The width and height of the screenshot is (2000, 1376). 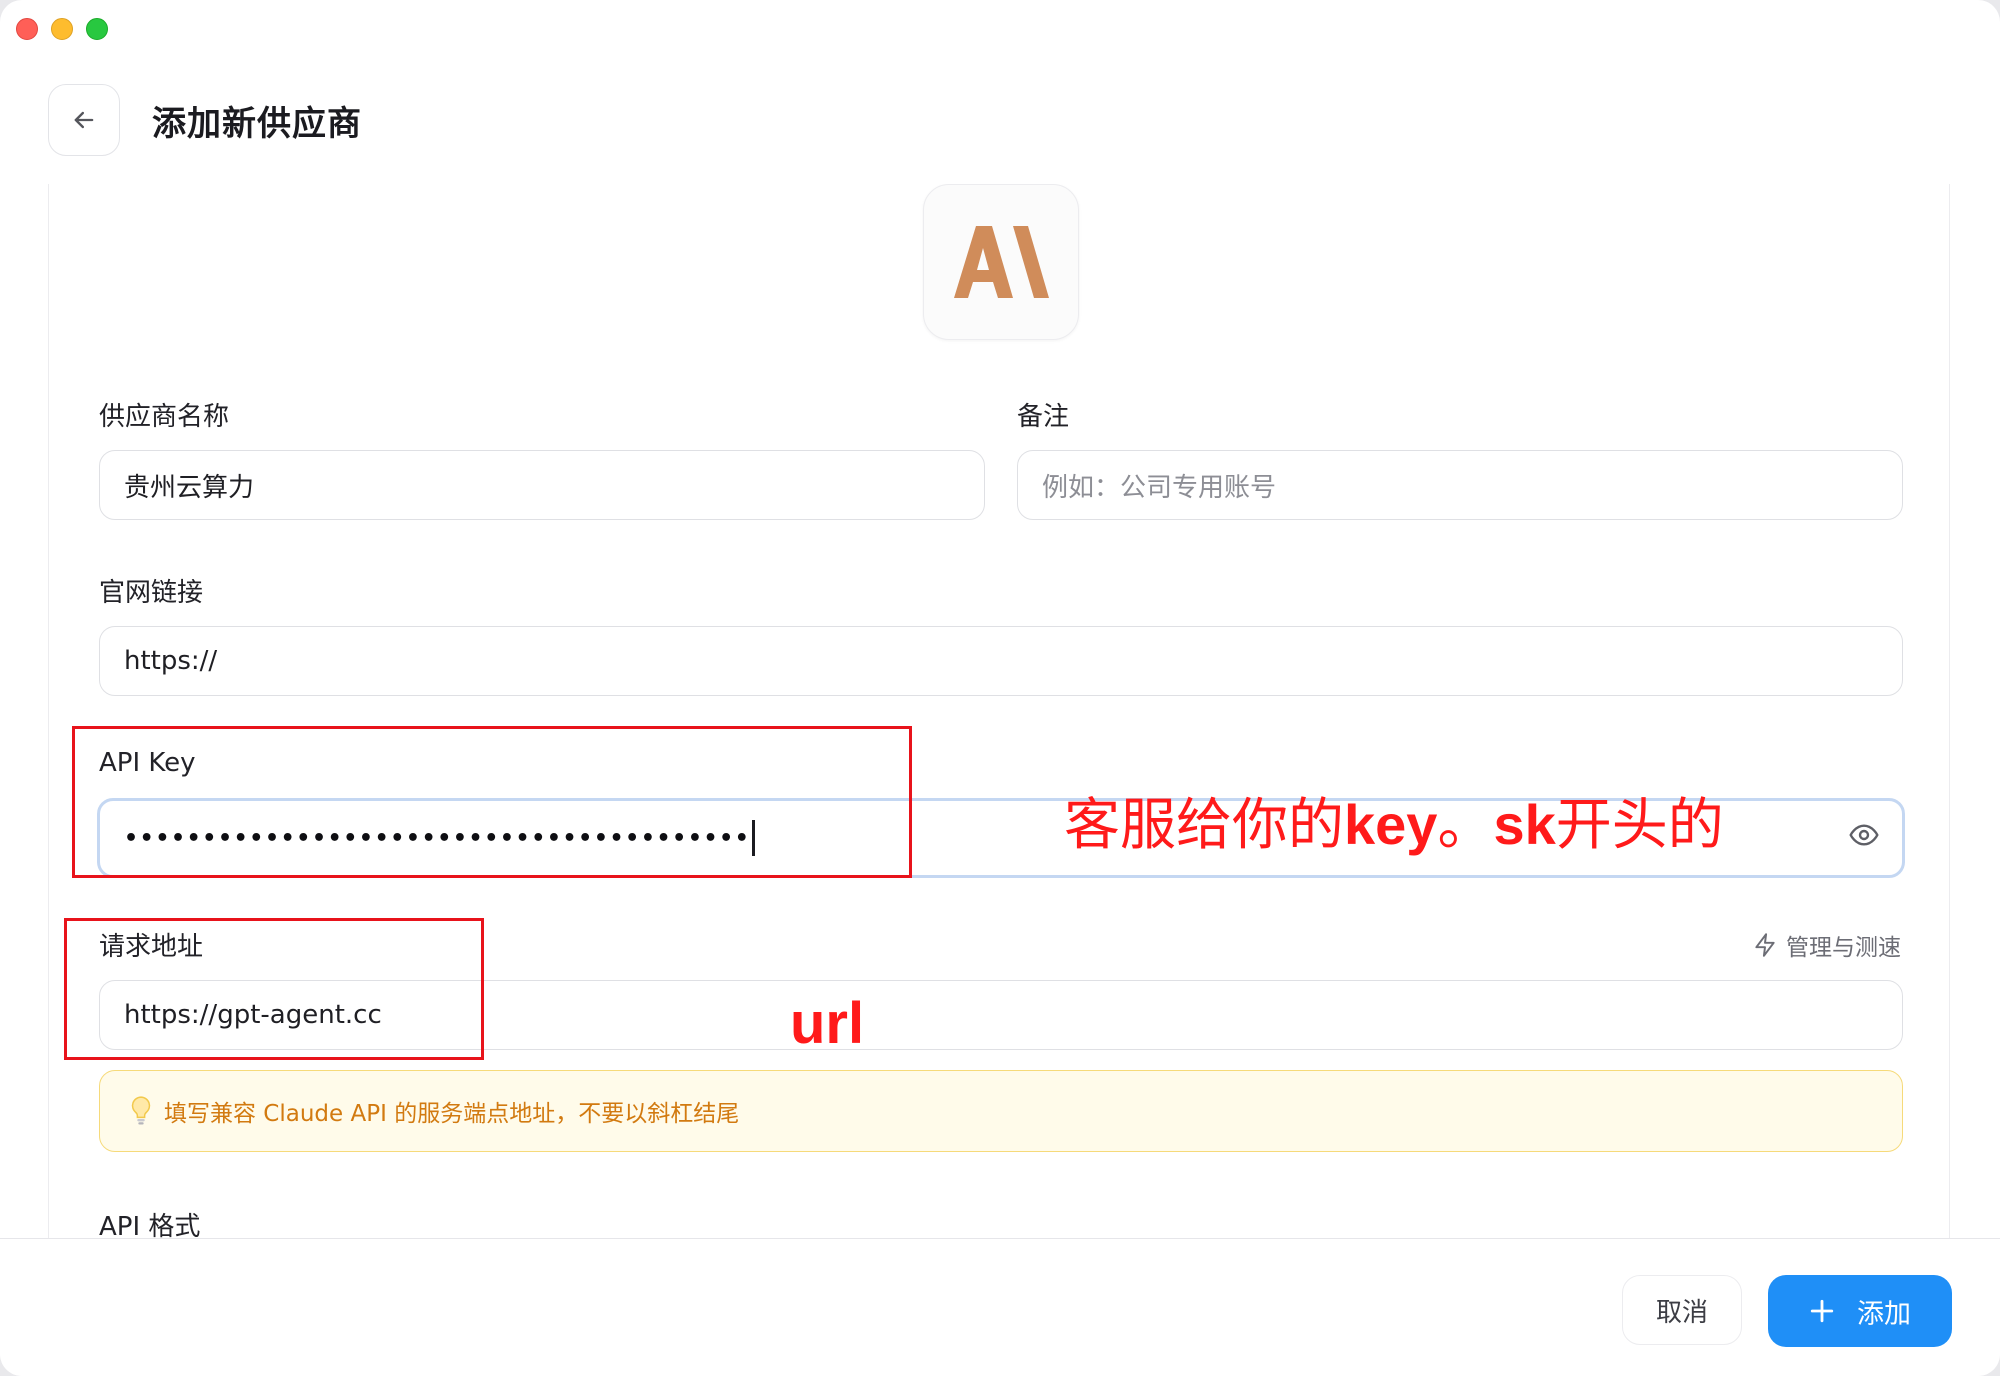 I want to click on website-label: 官网链接, so click(x=151, y=593).